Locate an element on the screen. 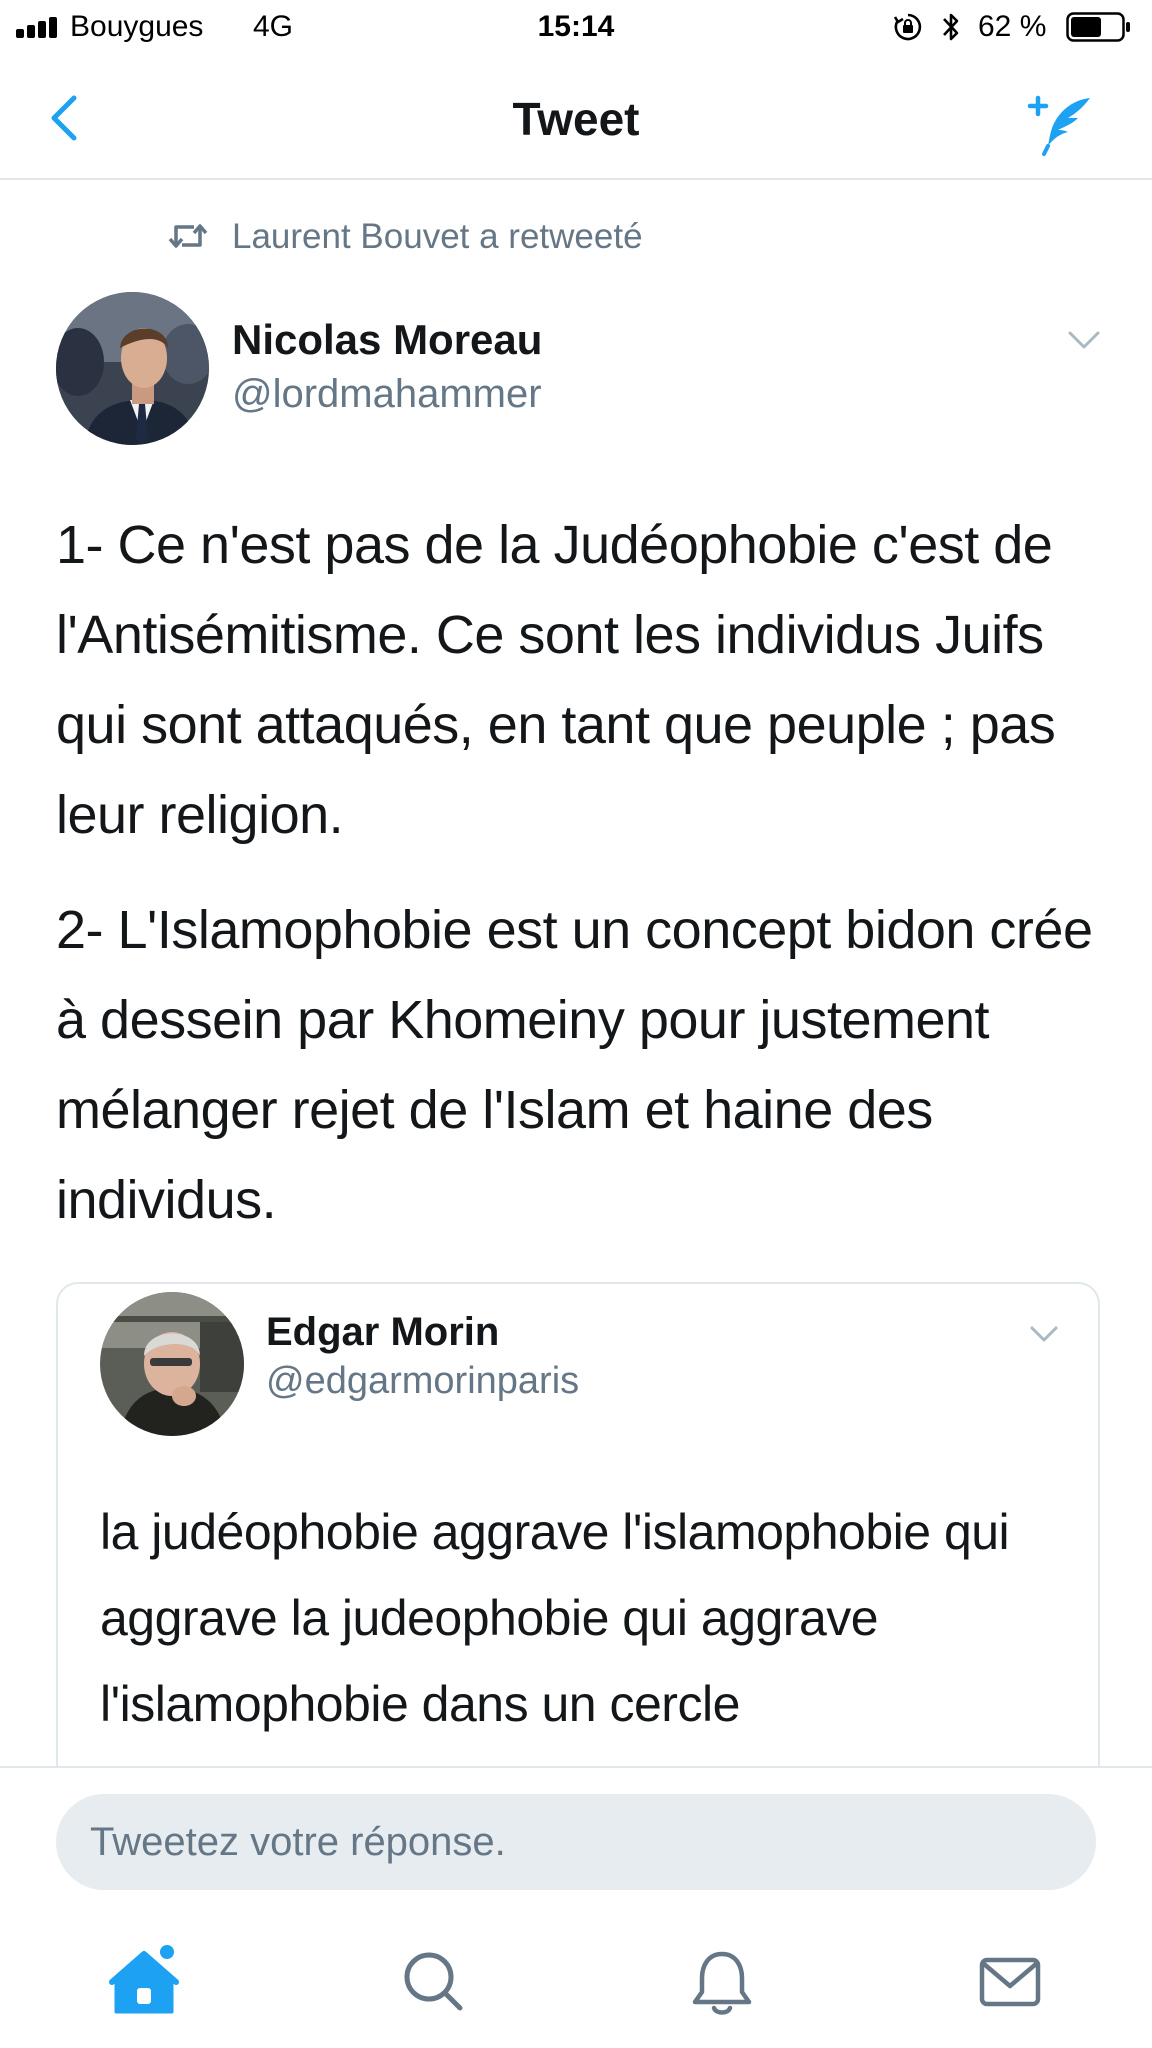 Image resolution: width=1152 pixels, height=2048 pixels. page-title: Tweet is located at coordinates (576, 119).